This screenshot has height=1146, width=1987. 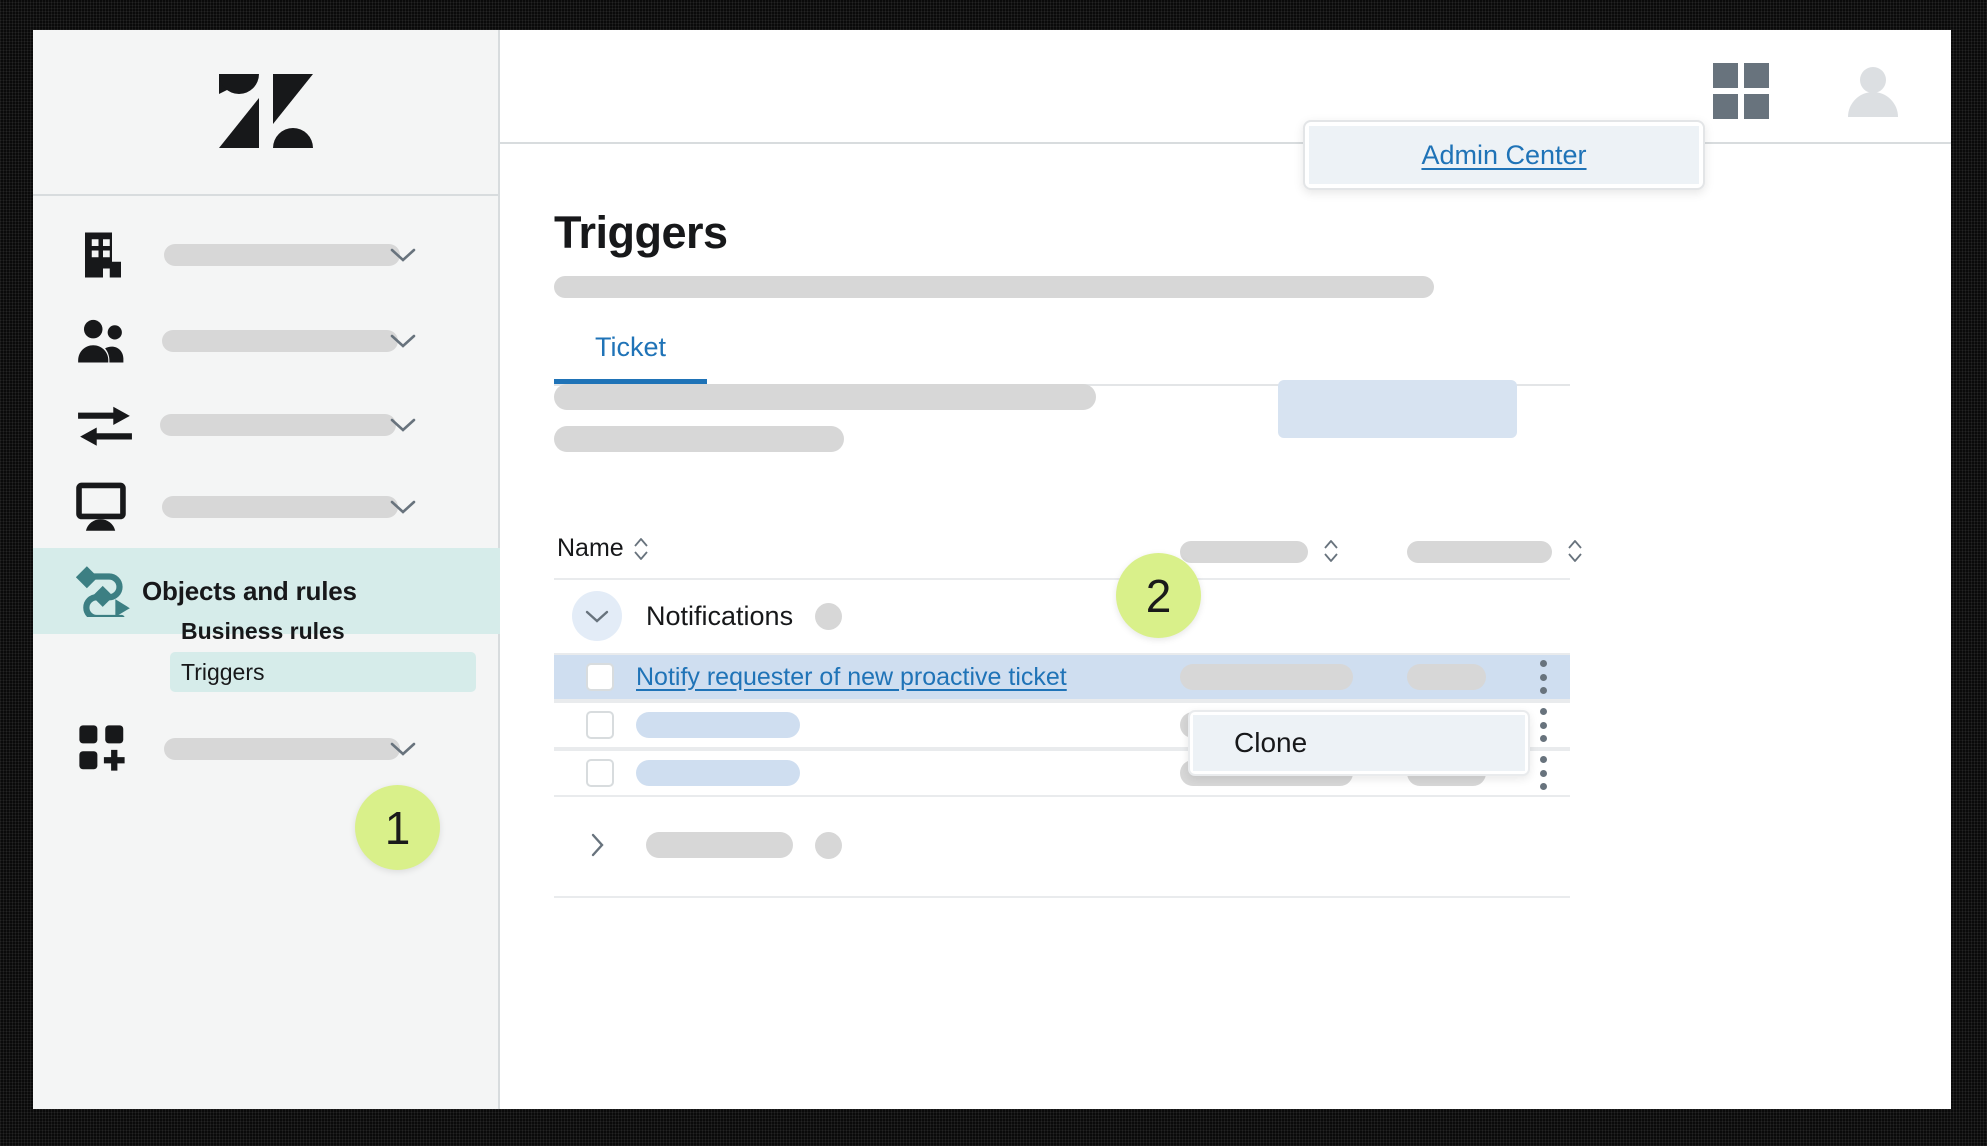 I want to click on table-row: Notify requester of new proactive ticket, so click(x=1062, y=677).